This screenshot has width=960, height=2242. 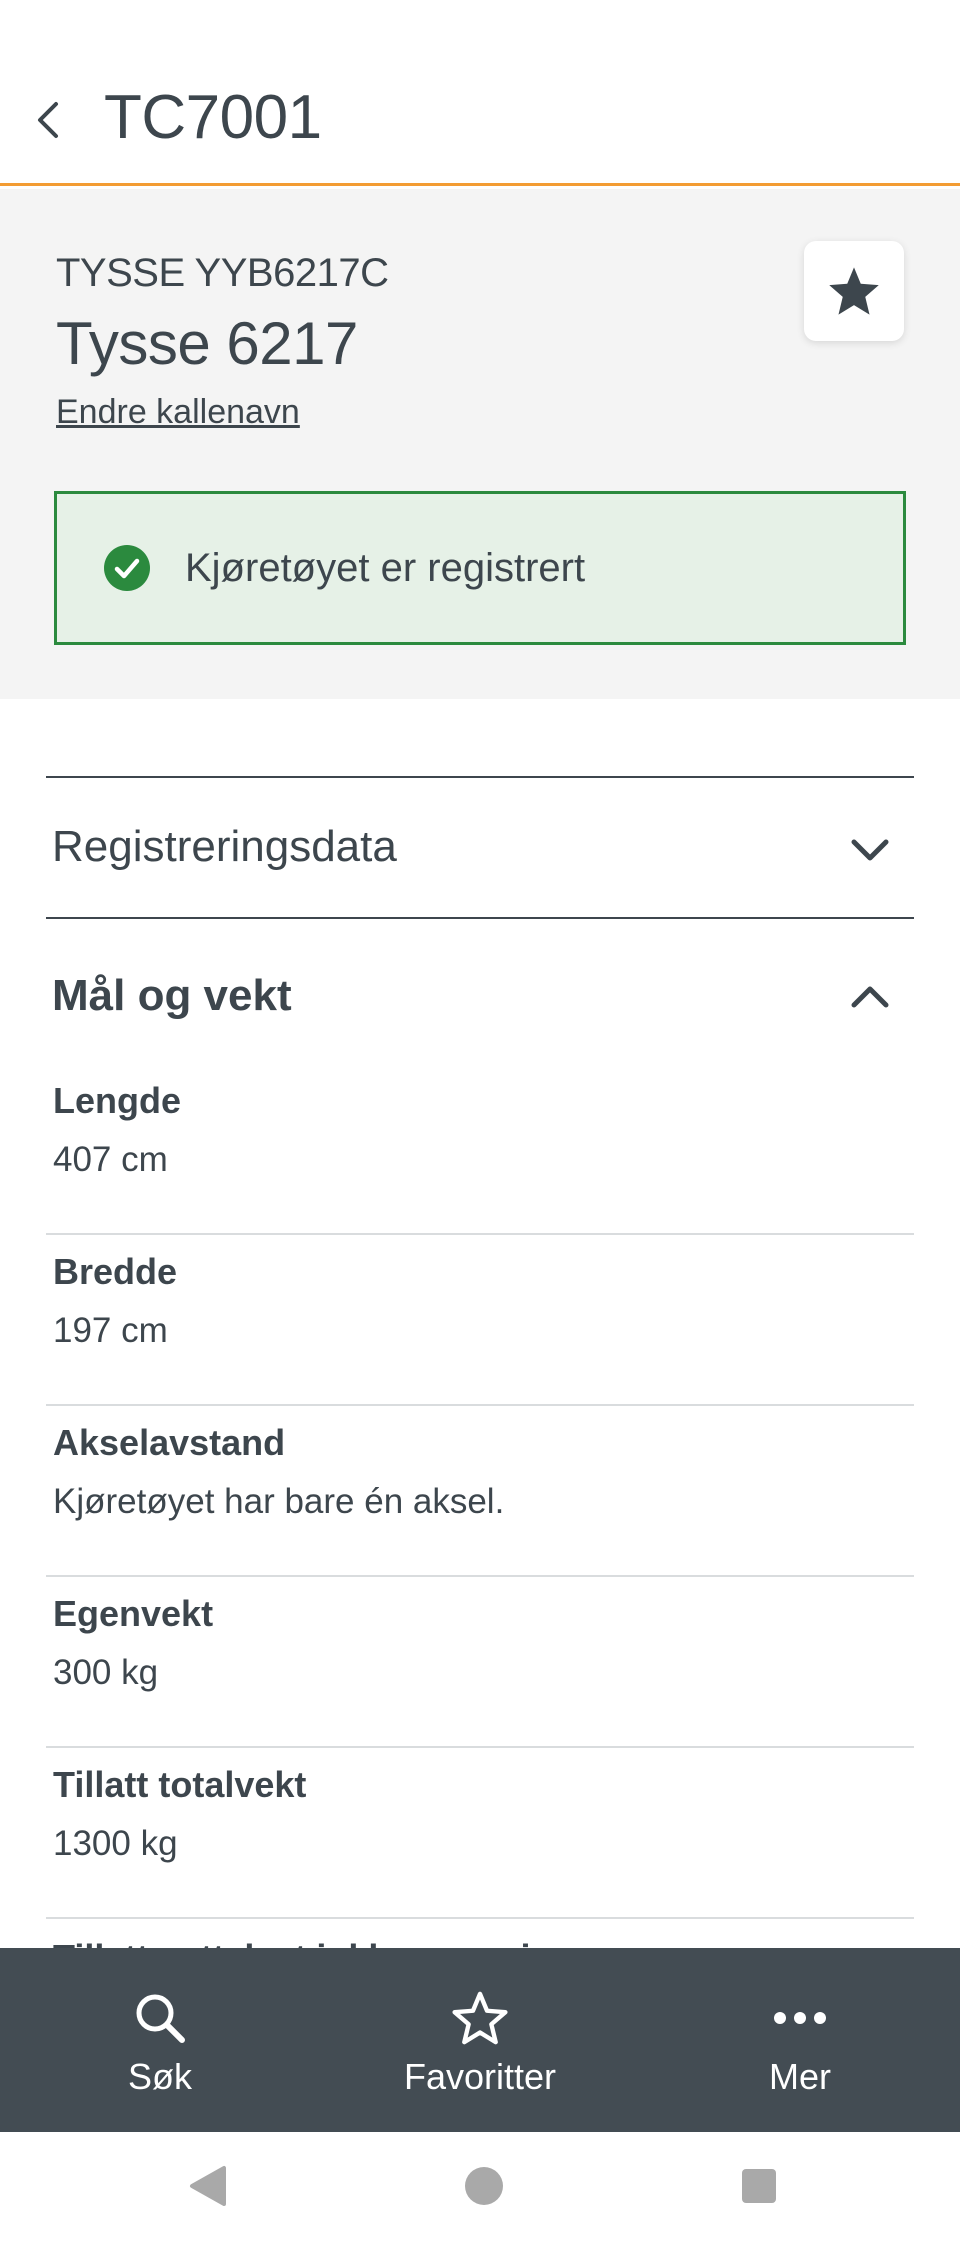 What do you see at coordinates (133, 1613) in the screenshot?
I see `property-label: Egenvekt` at bounding box center [133, 1613].